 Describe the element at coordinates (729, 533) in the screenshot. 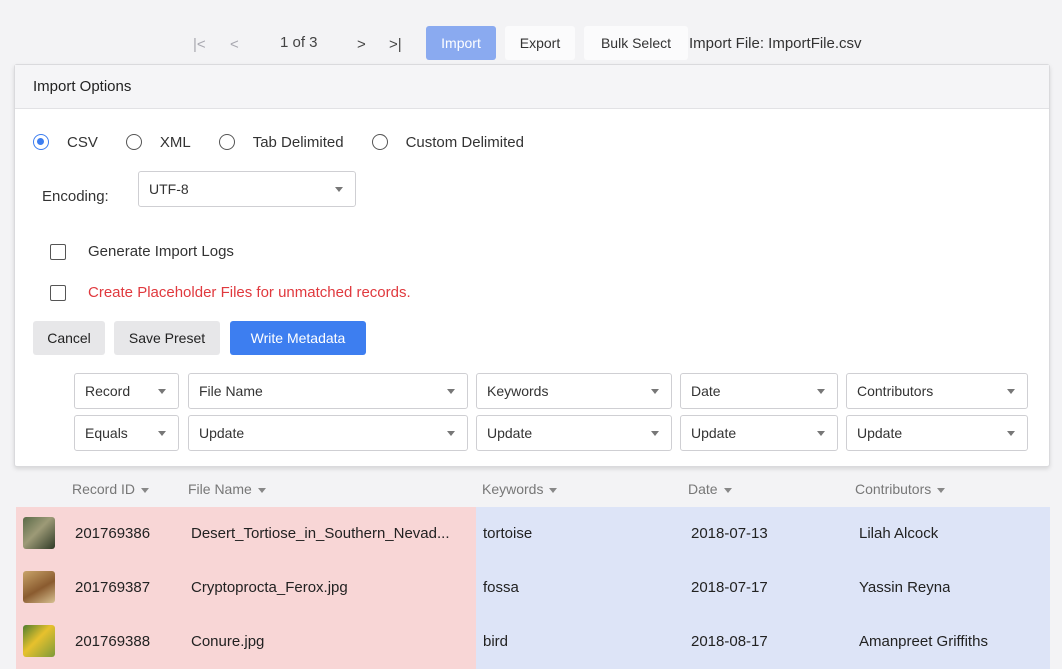

I see `date-cell: 2018-07-13` at that location.